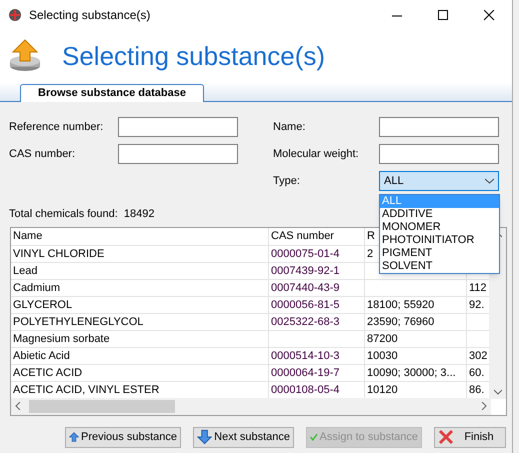  What do you see at coordinates (287, 181) in the screenshot?
I see `field-label: Type:` at bounding box center [287, 181].